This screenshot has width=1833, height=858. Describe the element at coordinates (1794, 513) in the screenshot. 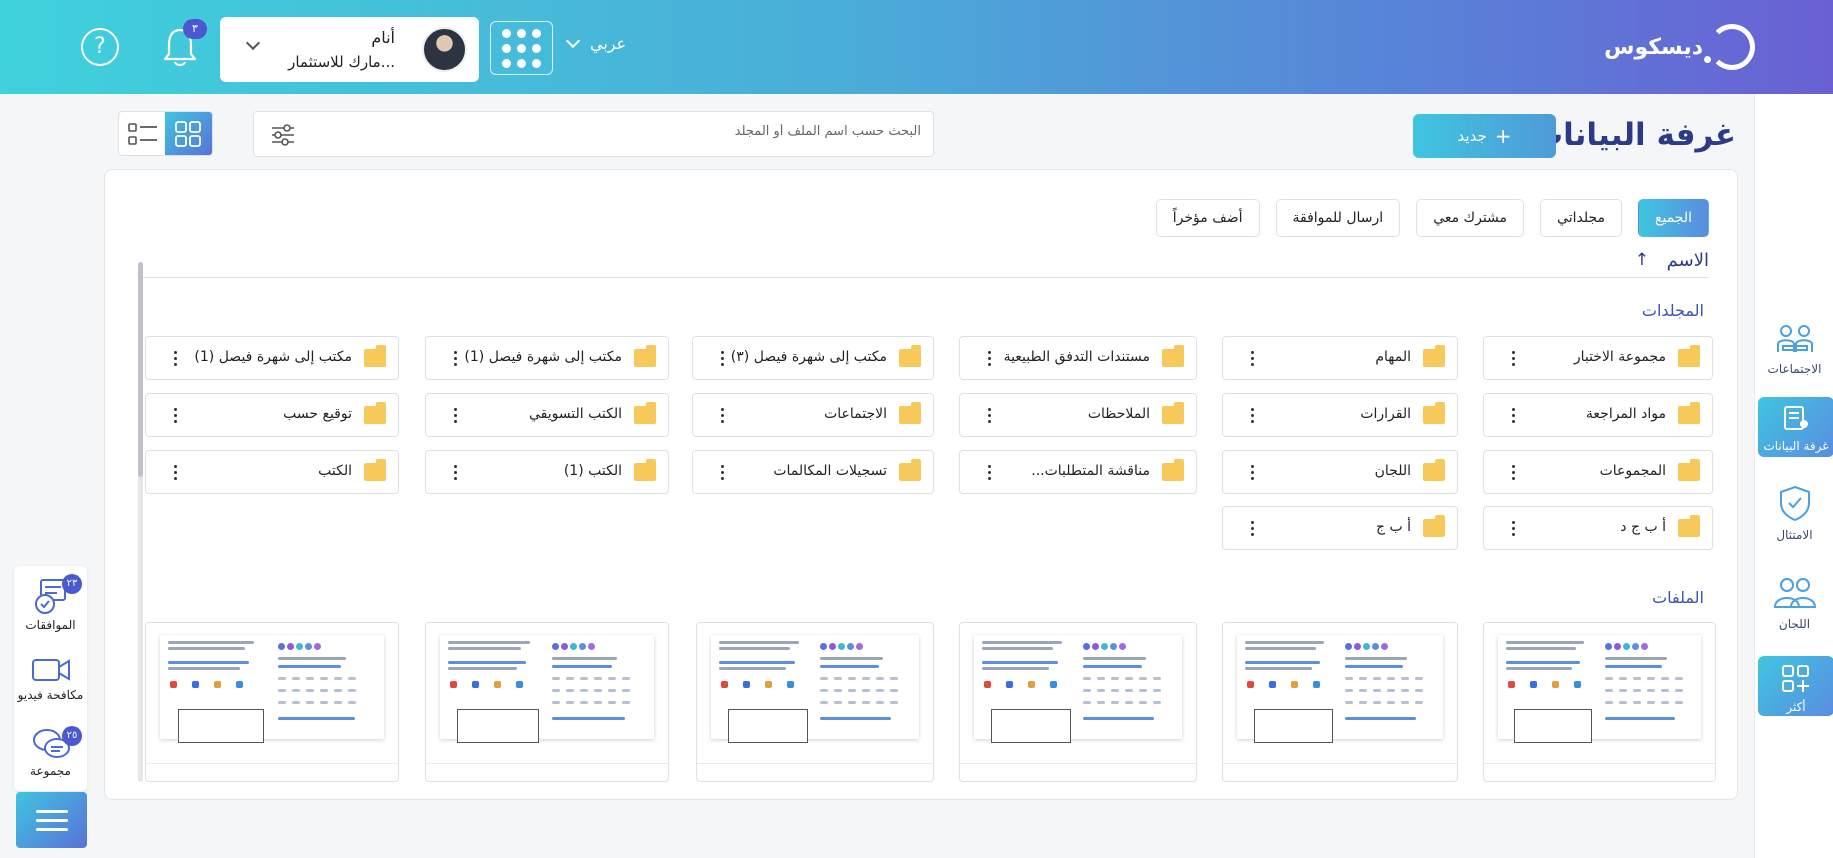

I see `sidebar-item-compliance: الامتثال` at that location.